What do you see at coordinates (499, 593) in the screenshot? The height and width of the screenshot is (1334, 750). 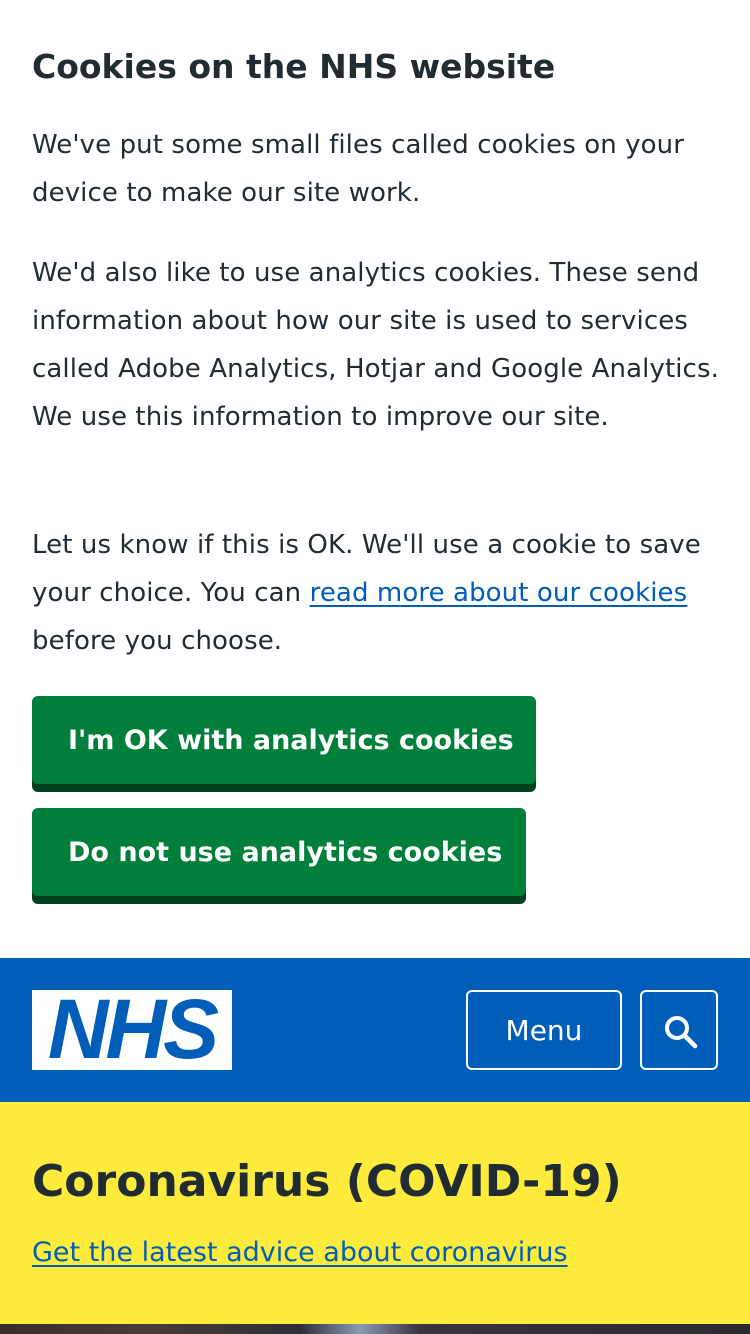 I see `read-more-cookies-link: read more about our cookies` at bounding box center [499, 593].